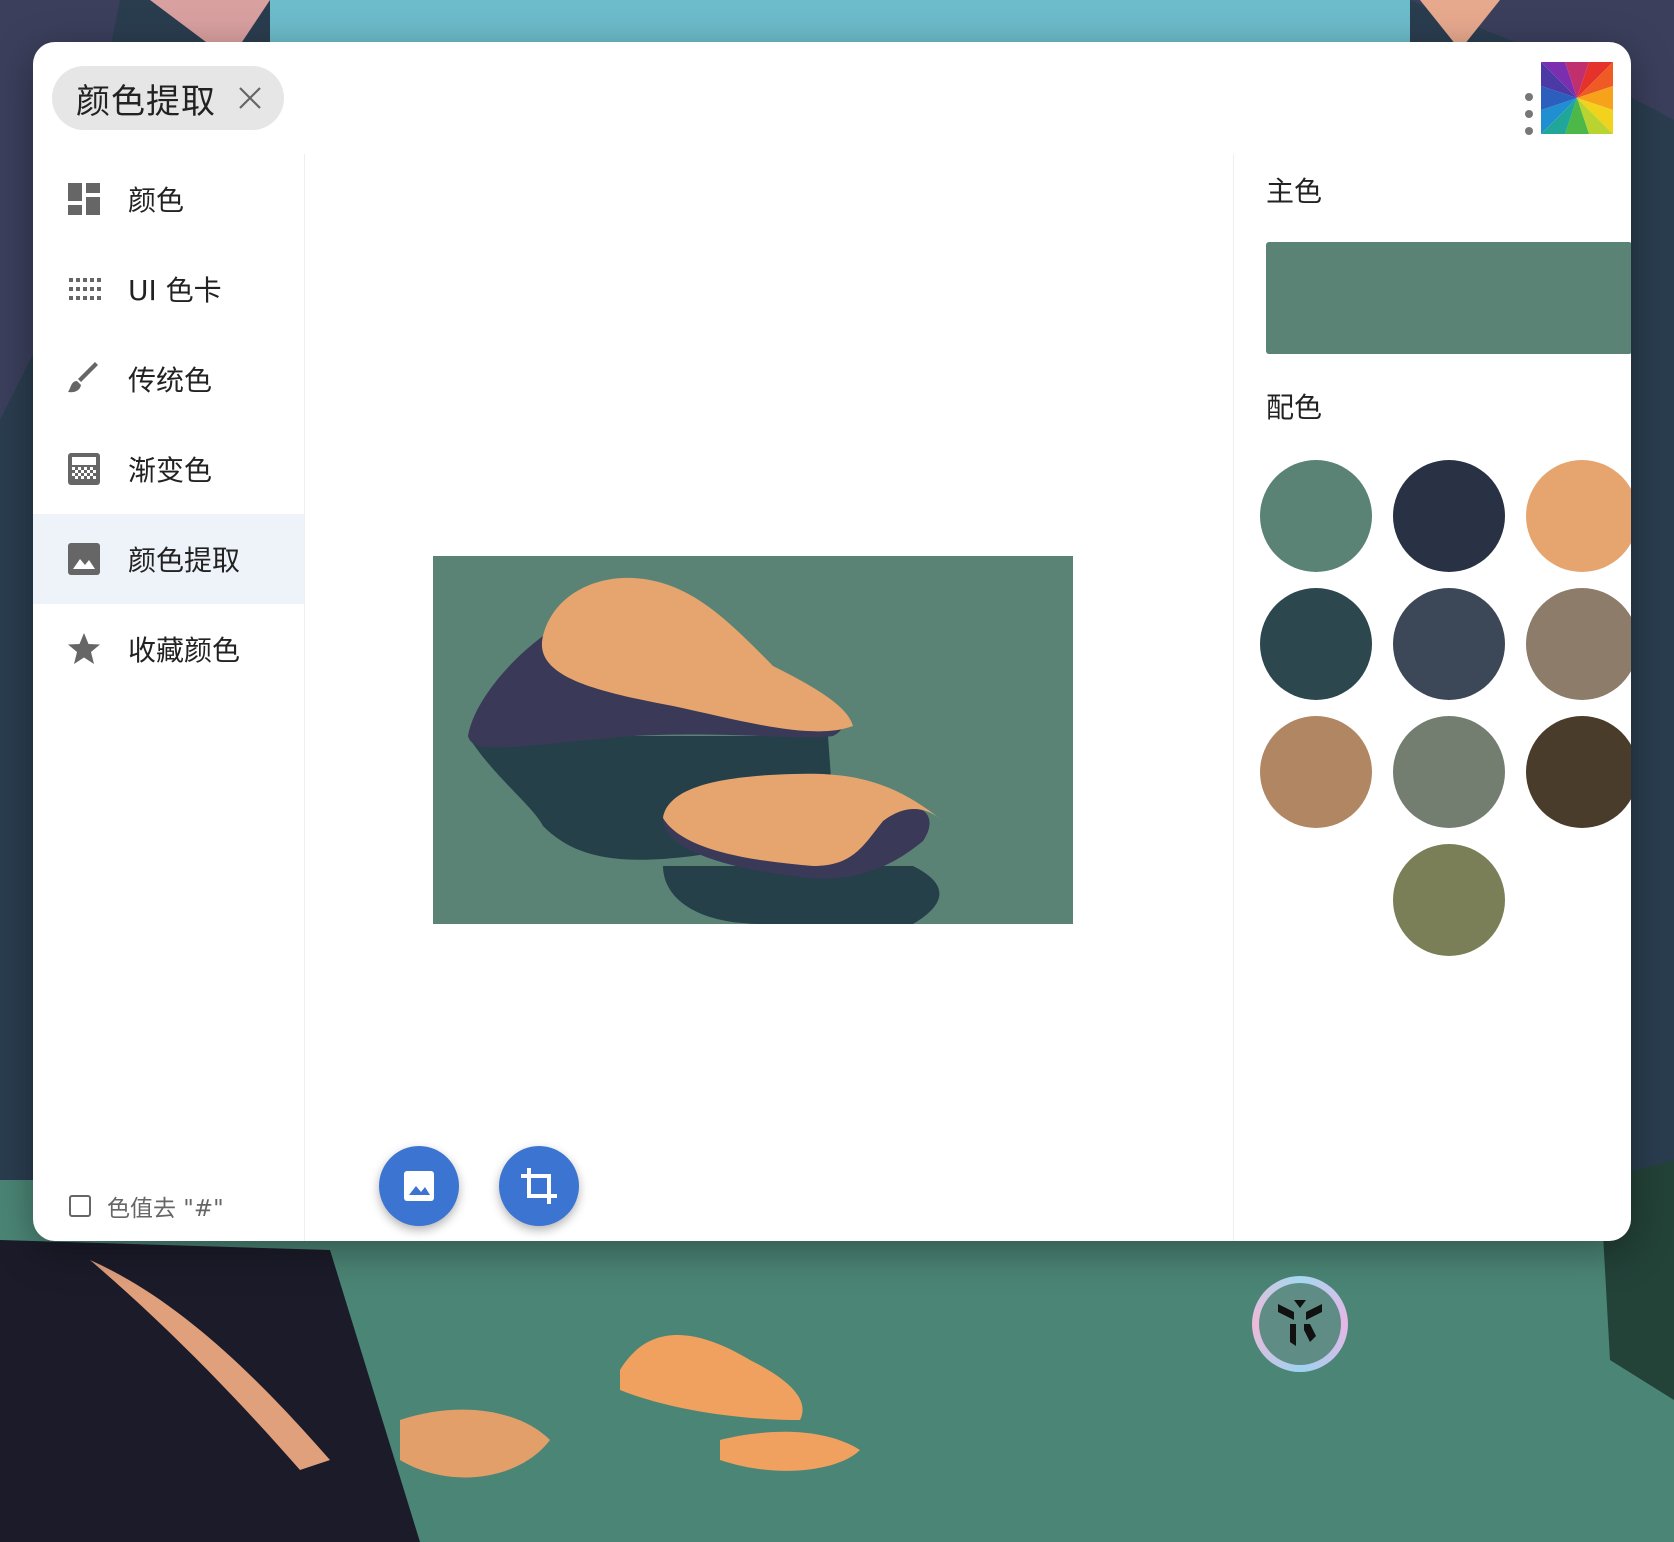 This screenshot has width=1674, height=1542. I want to click on brush-icon, so click(84, 379).